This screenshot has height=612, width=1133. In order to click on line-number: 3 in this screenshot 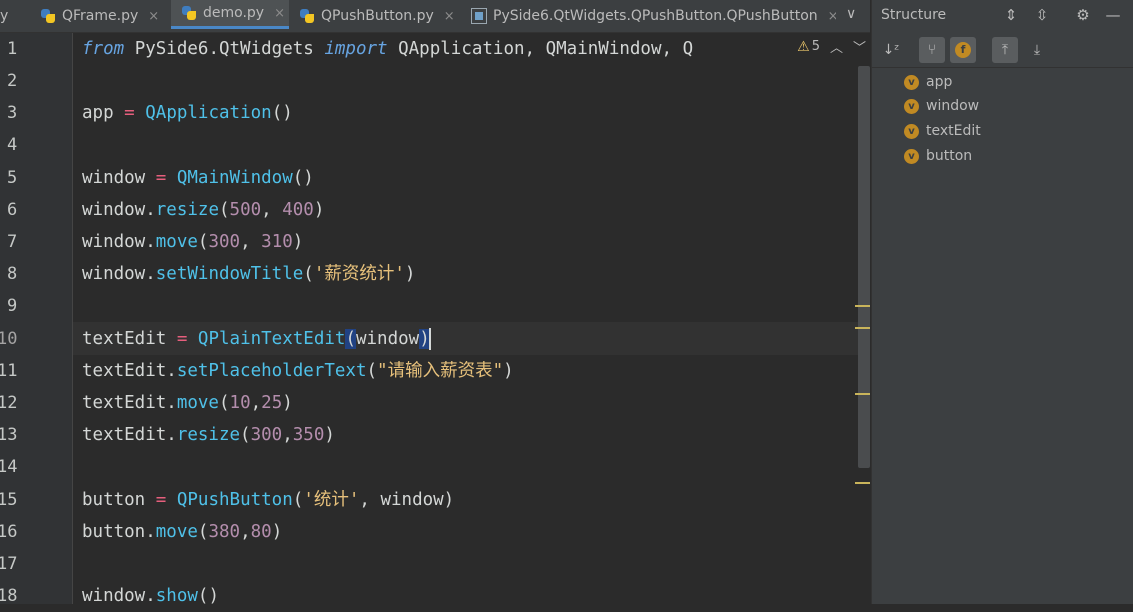, I will do `click(12, 113)`.